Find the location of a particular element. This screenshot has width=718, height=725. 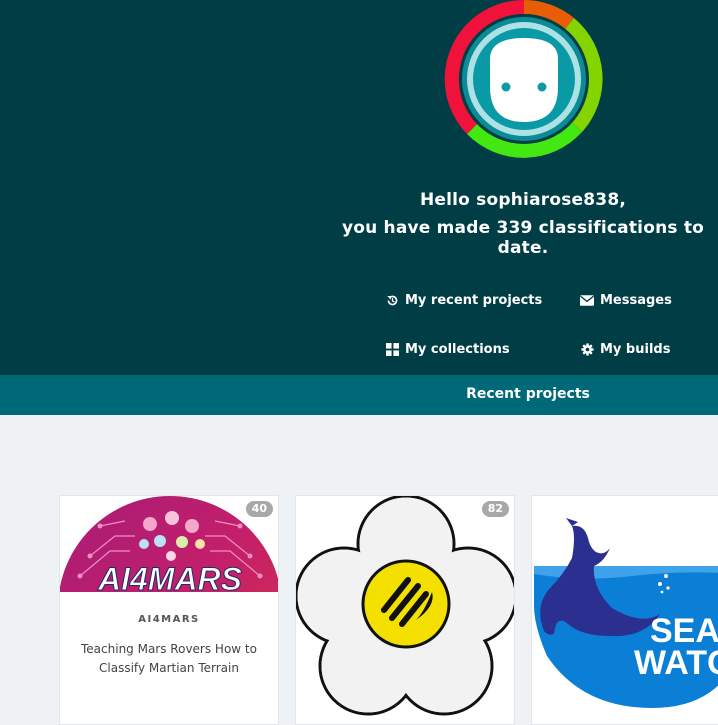

grid-icon is located at coordinates (392, 349).